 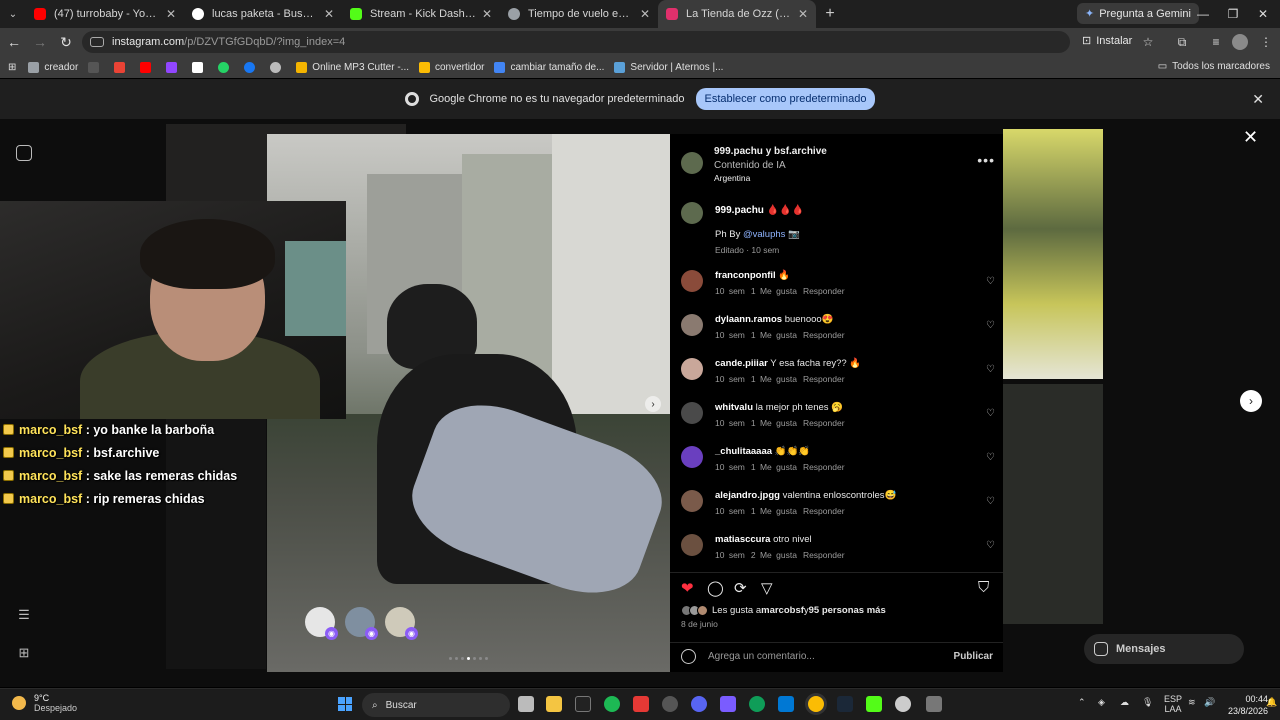 What do you see at coordinates (816, 704) in the screenshot?
I see `chrome-taskbar-icon` at bounding box center [816, 704].